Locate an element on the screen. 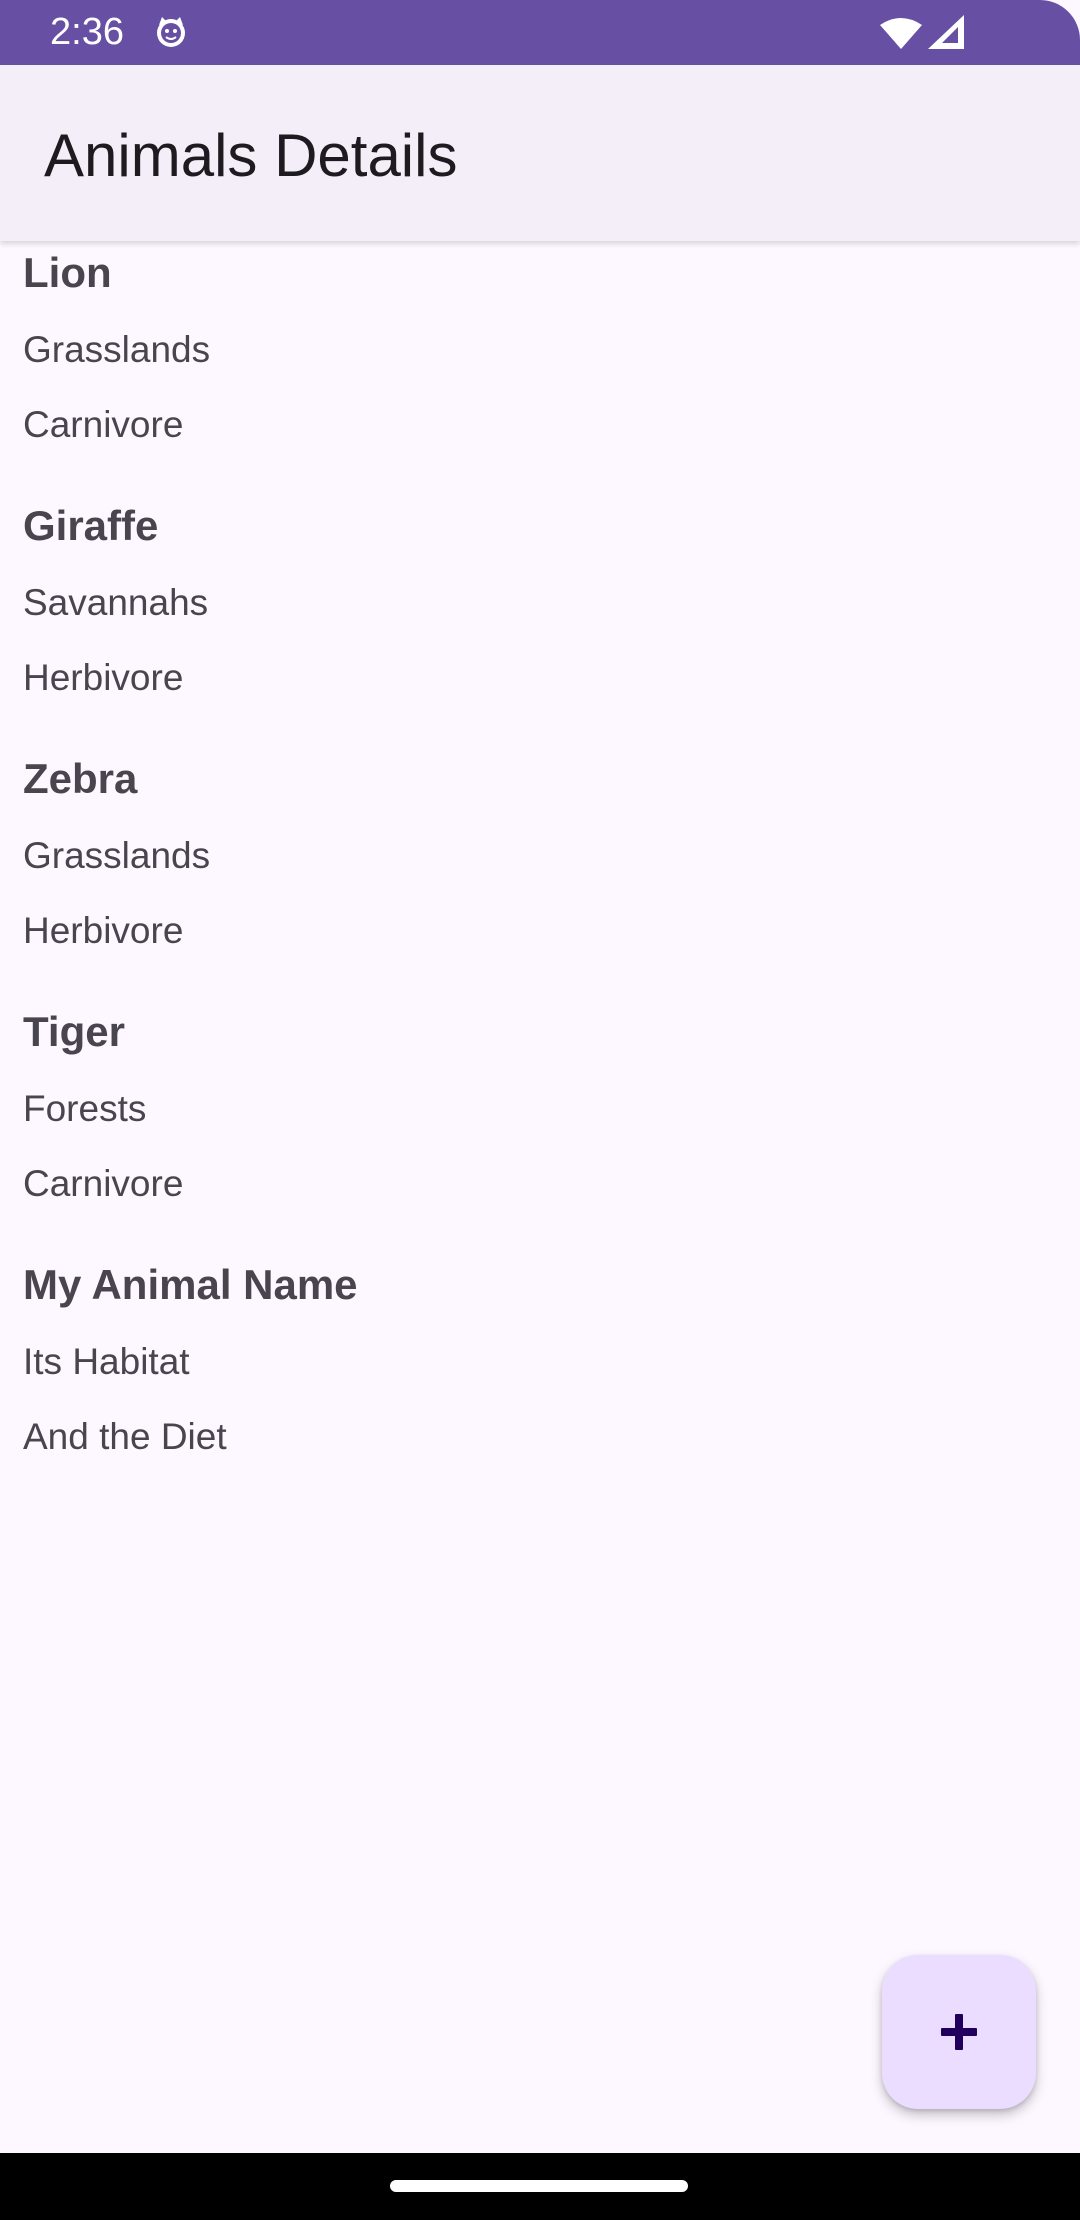 This screenshot has height=2220, width=1080. status-bar: 2:36 is located at coordinates (540, 32).